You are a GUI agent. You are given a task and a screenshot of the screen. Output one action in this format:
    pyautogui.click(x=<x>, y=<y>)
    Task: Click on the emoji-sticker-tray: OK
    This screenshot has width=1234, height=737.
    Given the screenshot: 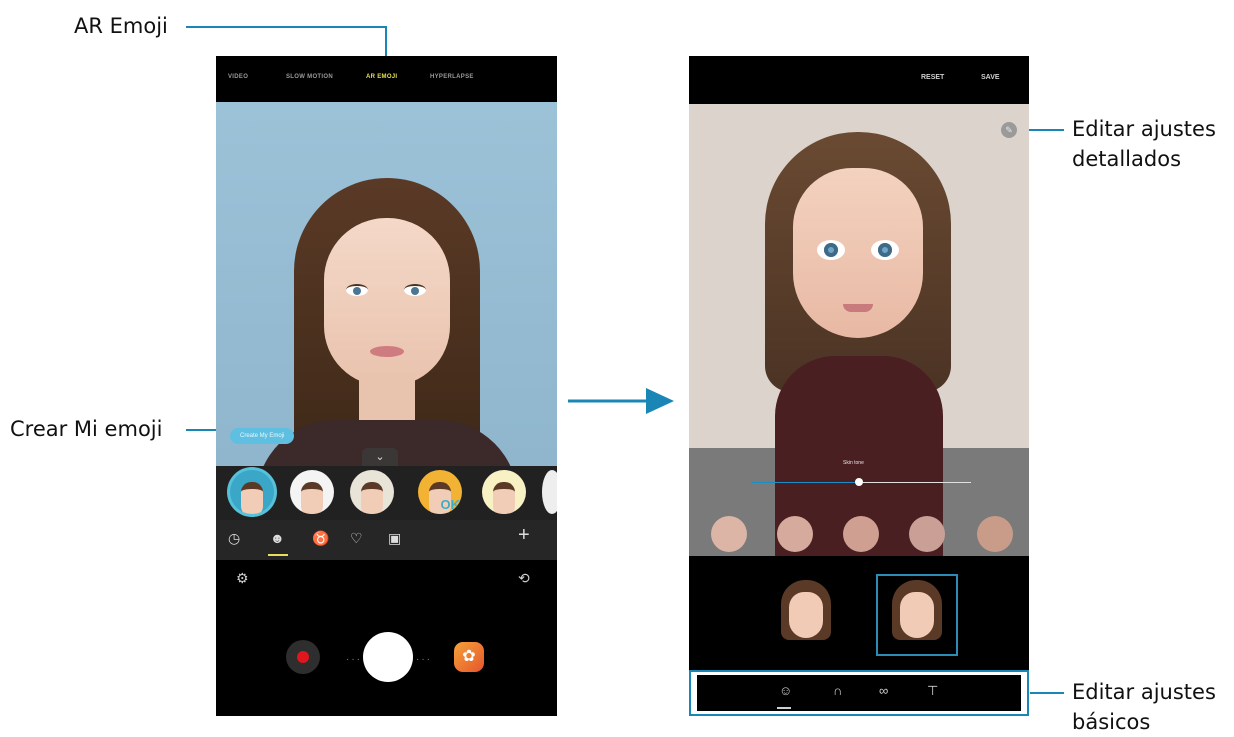 What is the action you would take?
    pyautogui.click(x=386, y=493)
    